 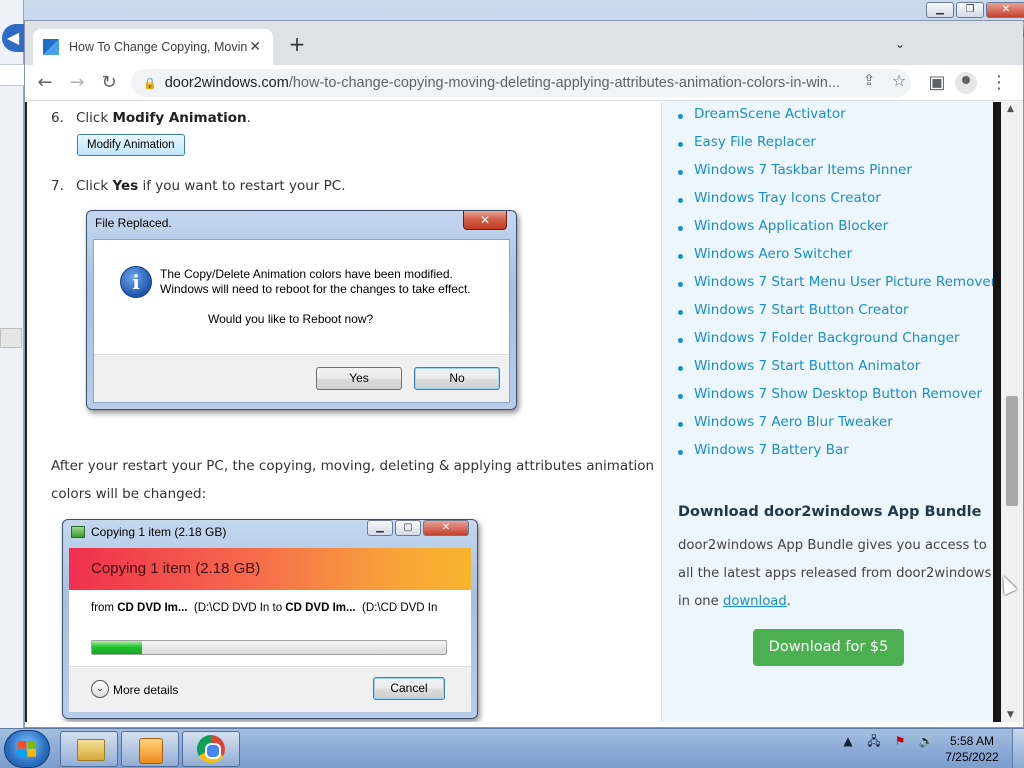 I want to click on url-domain: door2windows.com, so click(x=226, y=83).